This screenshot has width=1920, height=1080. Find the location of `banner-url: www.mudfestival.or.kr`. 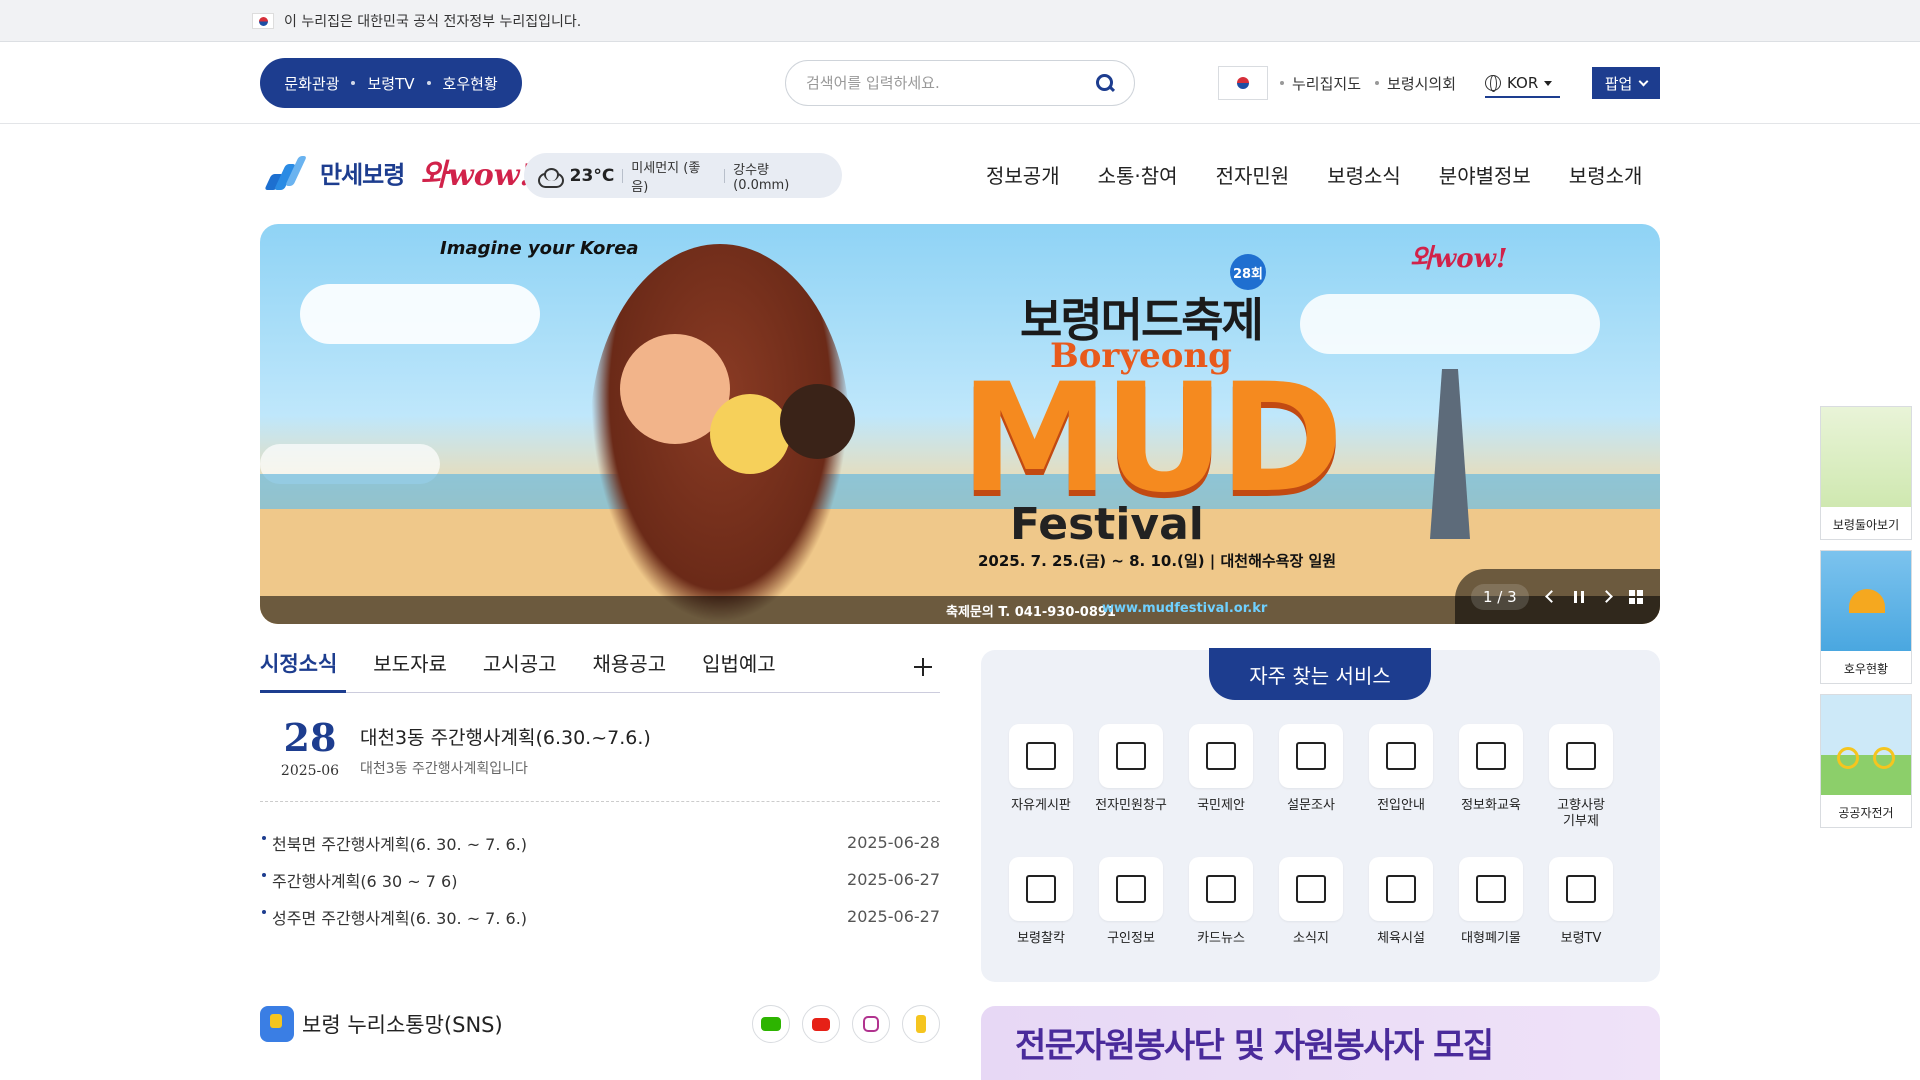

banner-url: www.mudfestival.or.kr is located at coordinates (1185, 608).